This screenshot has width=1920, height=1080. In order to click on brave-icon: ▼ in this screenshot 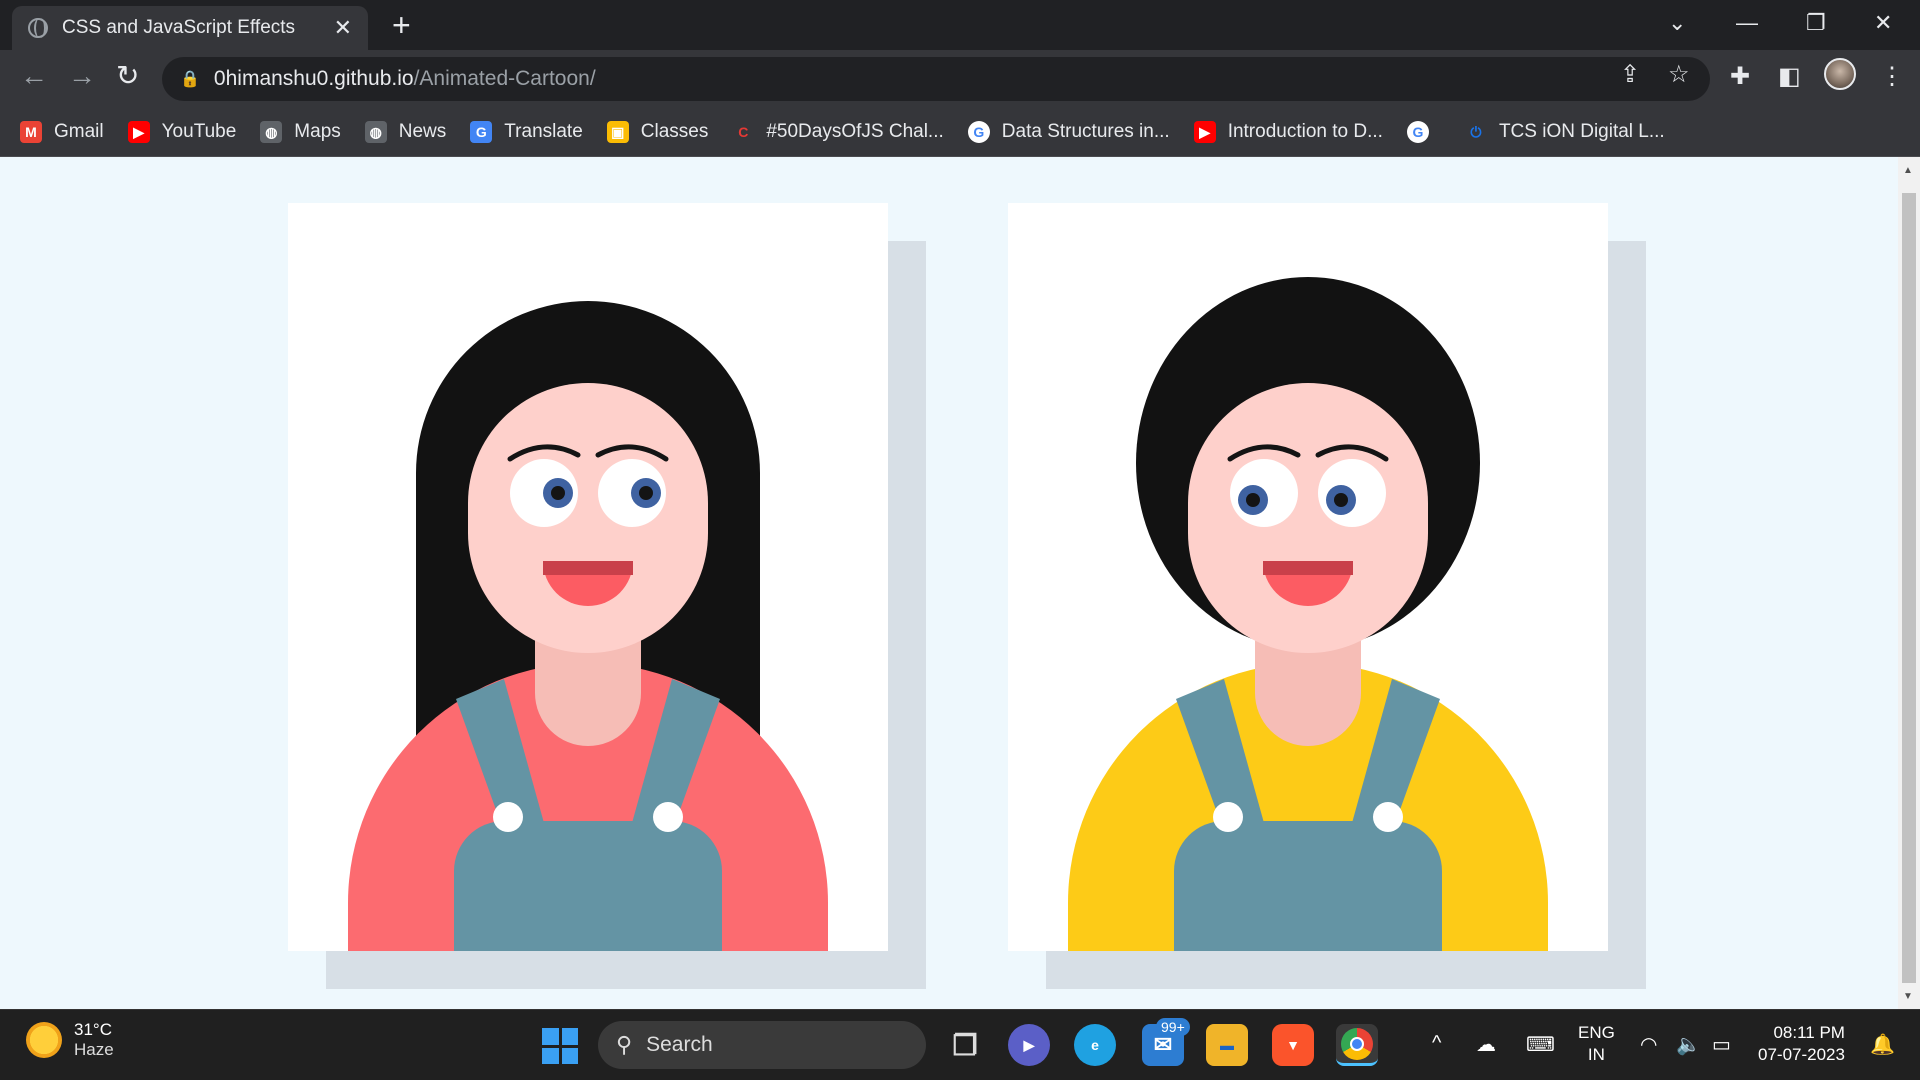, I will do `click(1293, 1045)`.